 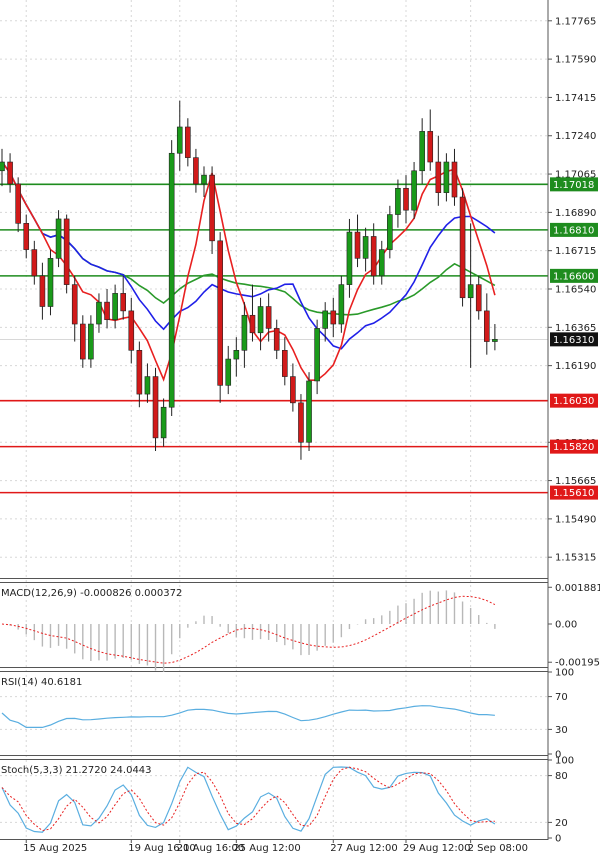 What do you see at coordinates (266, 848) in the screenshot?
I see `time-label-3: 25 Aug 12:00` at bounding box center [266, 848].